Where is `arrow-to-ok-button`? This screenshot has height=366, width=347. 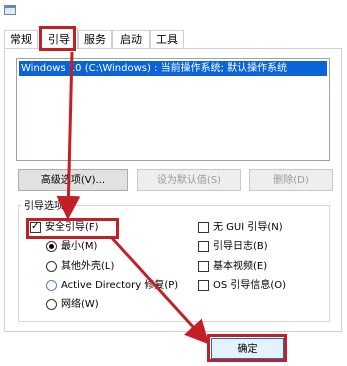
arrow-to-ok-button is located at coordinates (160, 290).